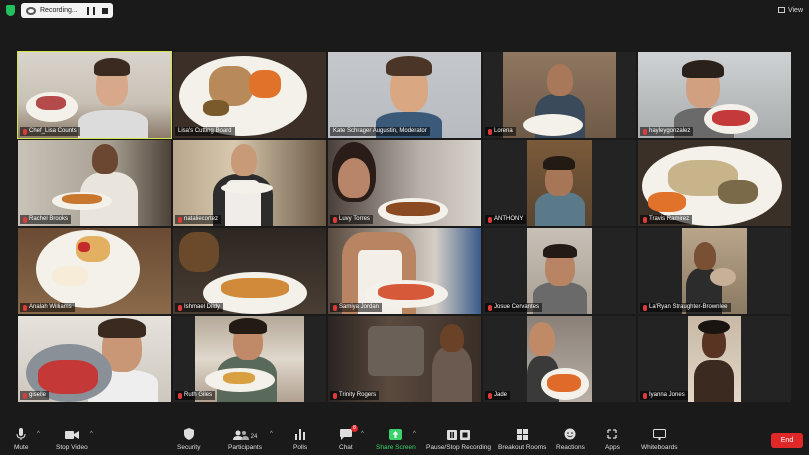 The image size is (809, 455). Describe the element at coordinates (659, 434) in the screenshot. I see `whiteboard-icon` at that location.